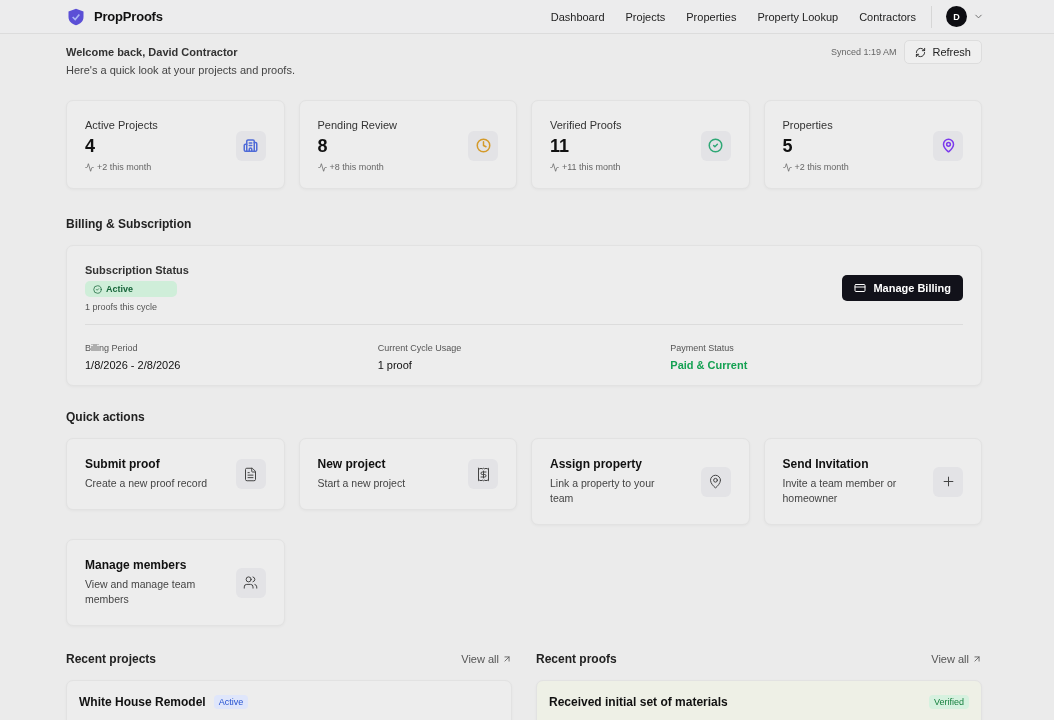 The image size is (1054, 720). What do you see at coordinates (97, 289) in the screenshot?
I see `check-circle-icon` at bounding box center [97, 289].